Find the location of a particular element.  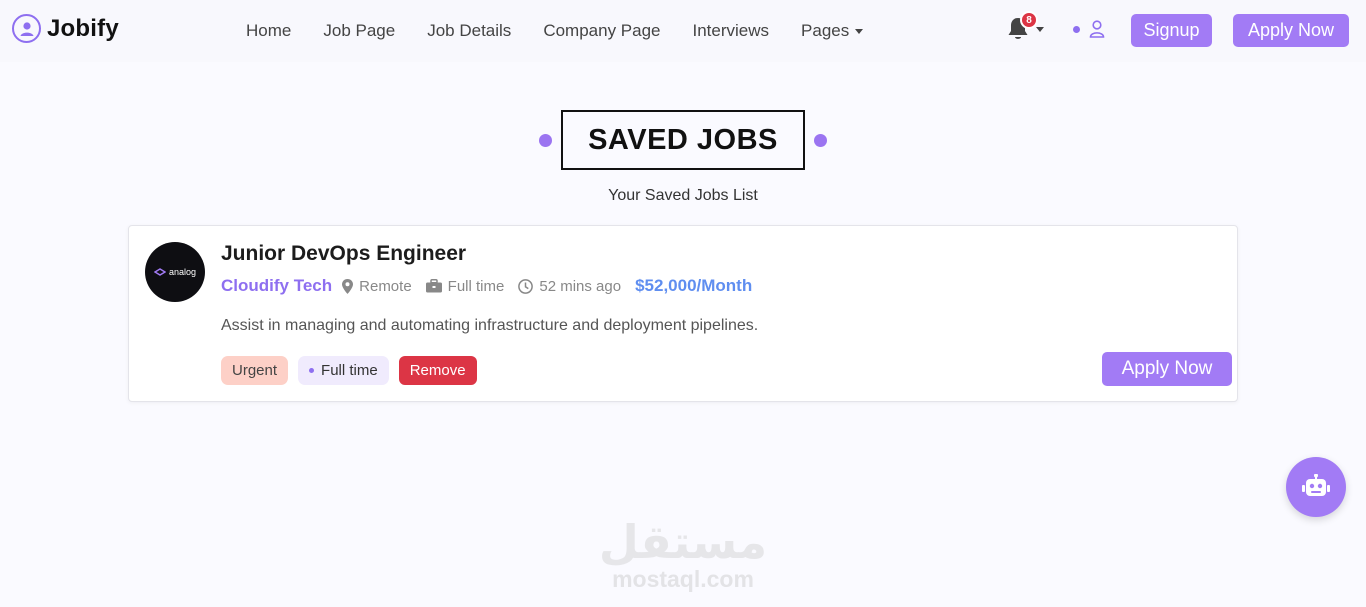

watermark-latin: mostaql.com is located at coordinates (683, 579).